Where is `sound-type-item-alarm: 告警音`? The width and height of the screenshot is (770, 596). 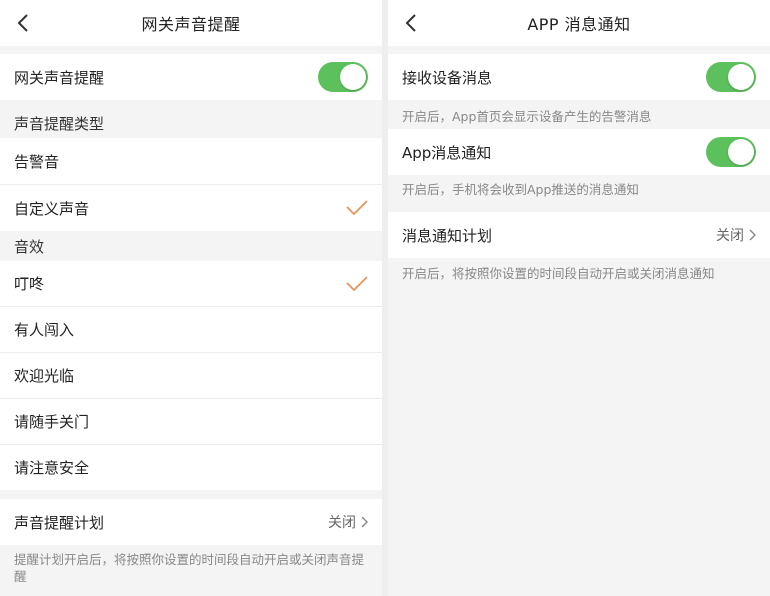 sound-type-item-alarm: 告警音 is located at coordinates (191, 161).